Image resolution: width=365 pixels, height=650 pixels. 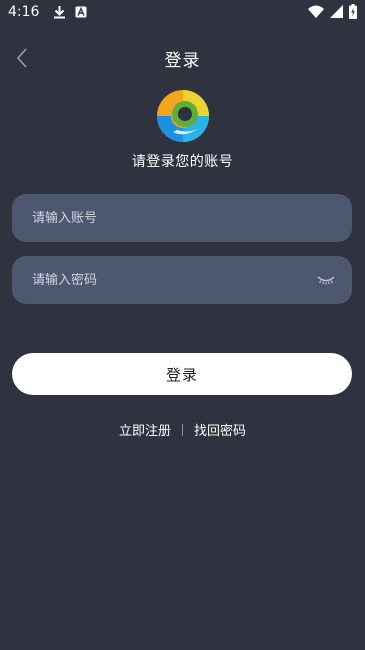 What do you see at coordinates (220, 429) in the screenshot?
I see `forgot-password-link: 找回密码` at bounding box center [220, 429].